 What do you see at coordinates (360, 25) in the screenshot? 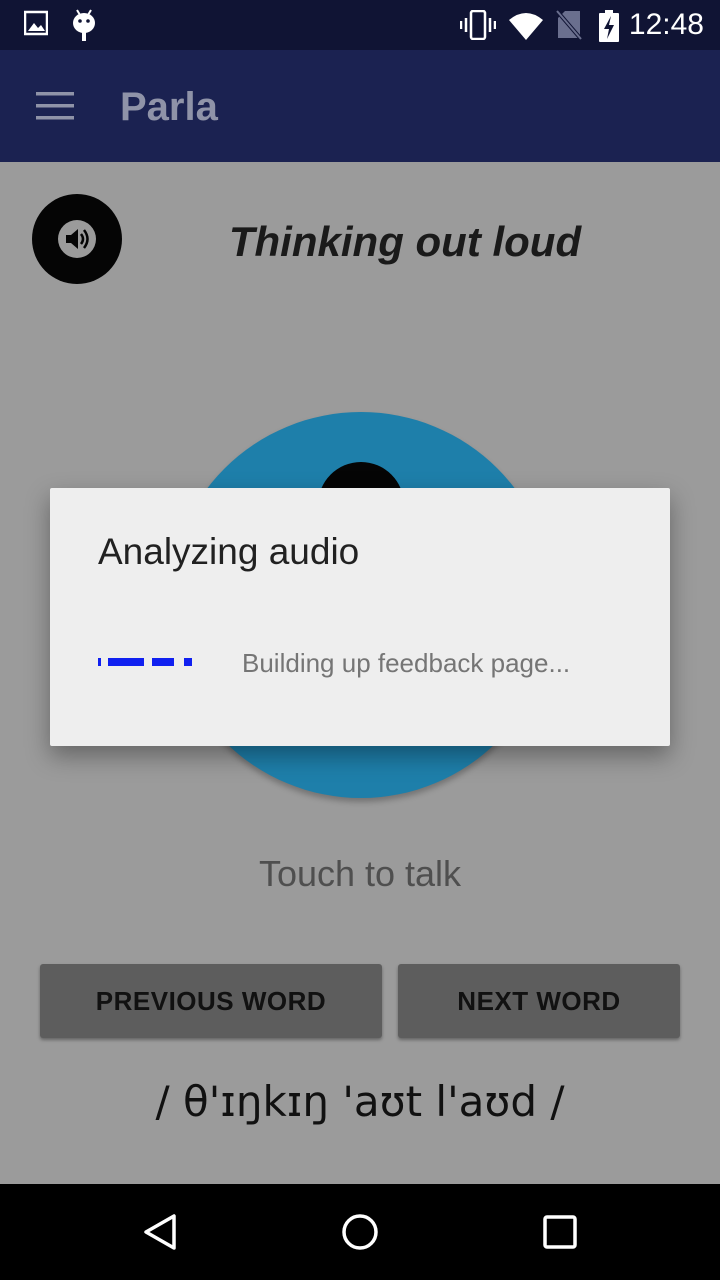
I see `status-bar: 12:48` at bounding box center [360, 25].